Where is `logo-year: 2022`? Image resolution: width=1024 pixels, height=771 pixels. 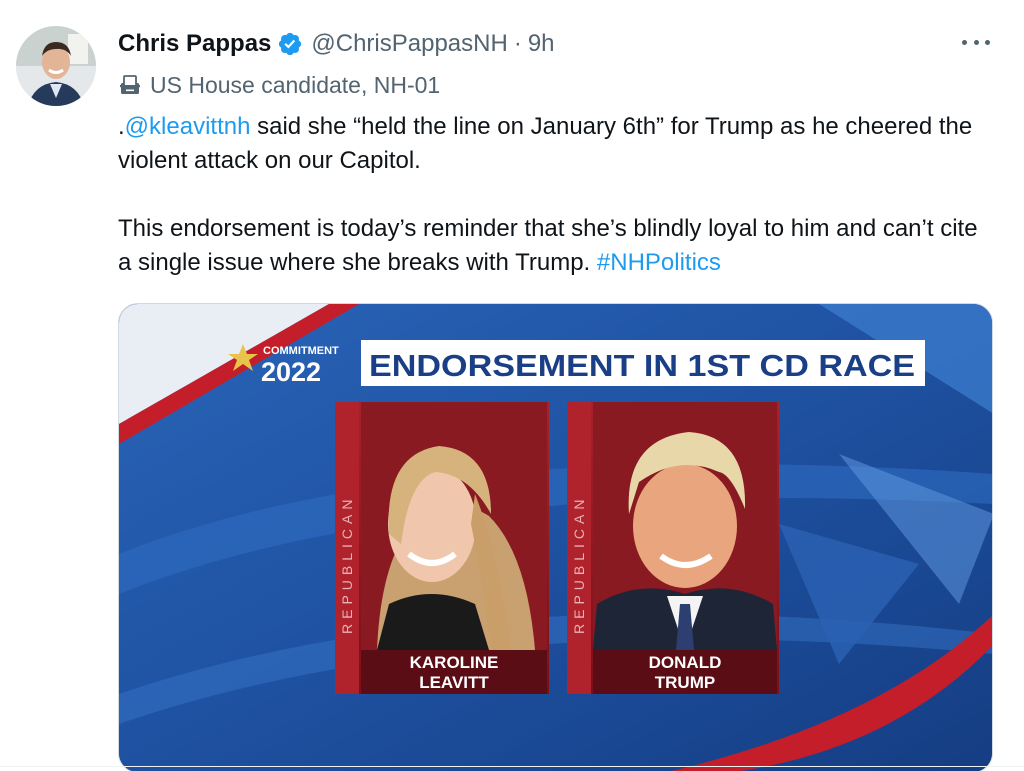
logo-year: 2022 is located at coordinates (291, 372).